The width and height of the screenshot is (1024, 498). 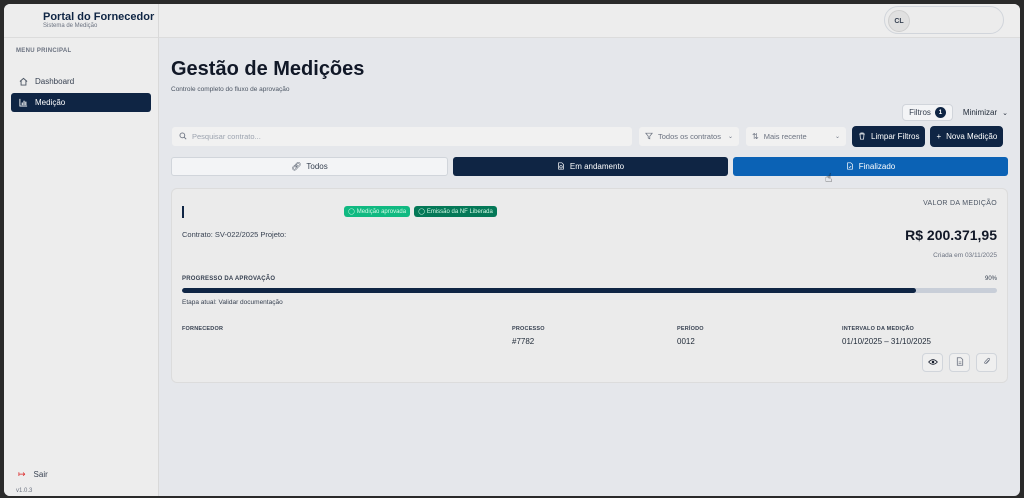 I want to click on avatar: CL, so click(x=899, y=21).